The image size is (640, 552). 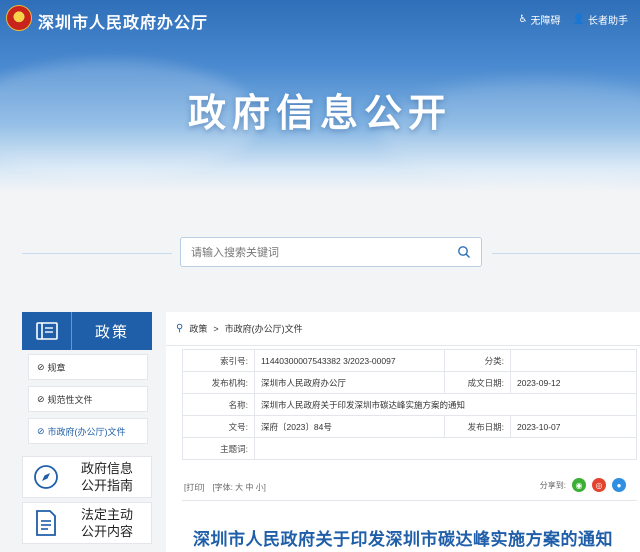 I want to click on elder-mode-button: 👤 长者助手, so click(x=600, y=19).